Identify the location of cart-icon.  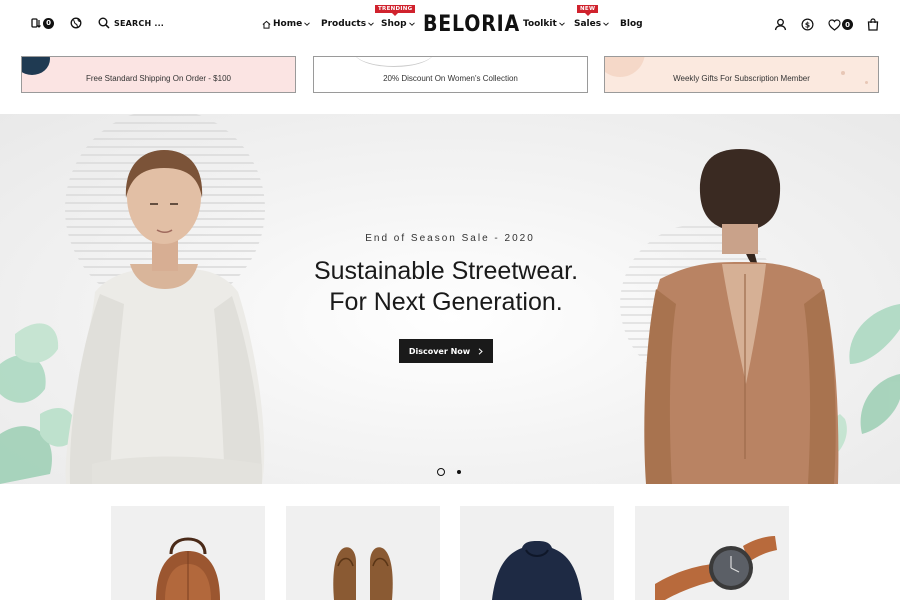
(873, 24).